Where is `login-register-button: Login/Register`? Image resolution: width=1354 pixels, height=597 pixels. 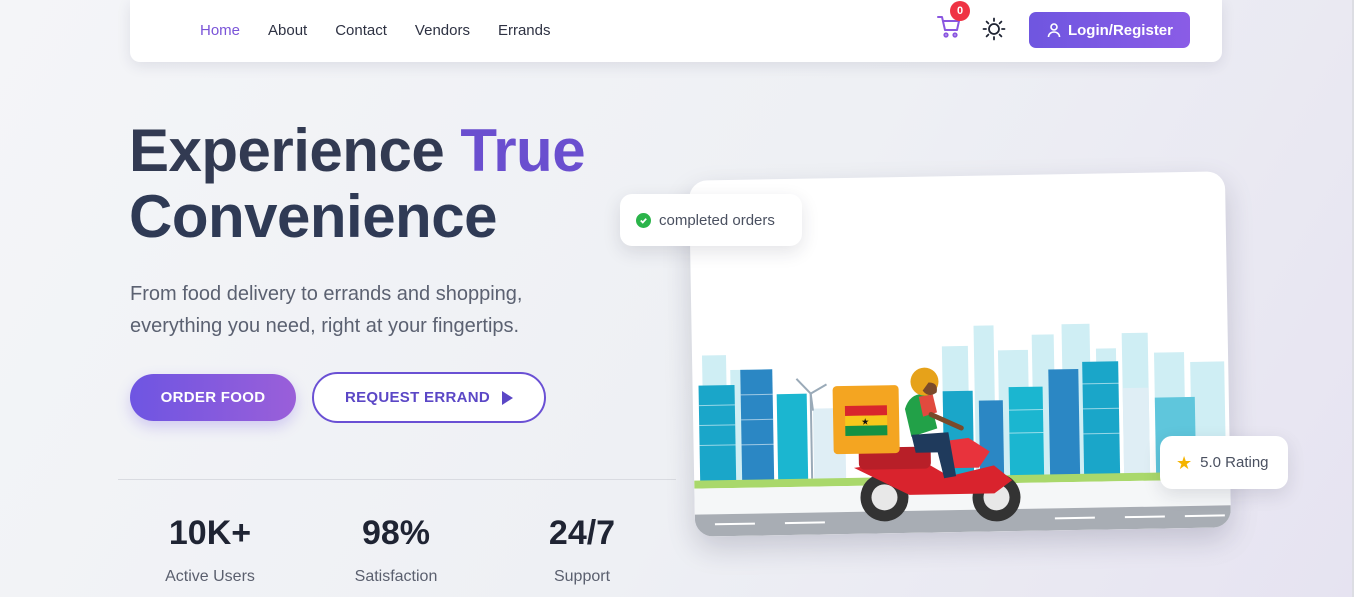 login-register-button: Login/Register is located at coordinates (1109, 30).